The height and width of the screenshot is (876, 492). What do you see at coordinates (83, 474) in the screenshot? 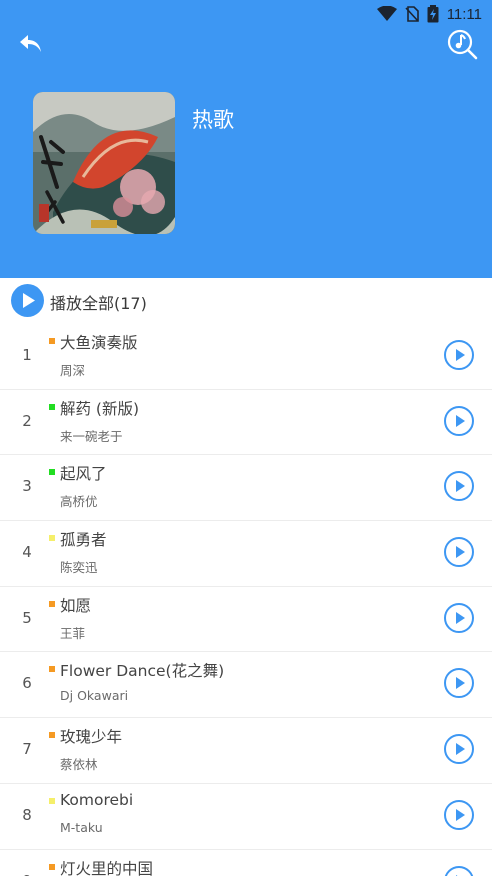
I see `song-title: 起风了` at bounding box center [83, 474].